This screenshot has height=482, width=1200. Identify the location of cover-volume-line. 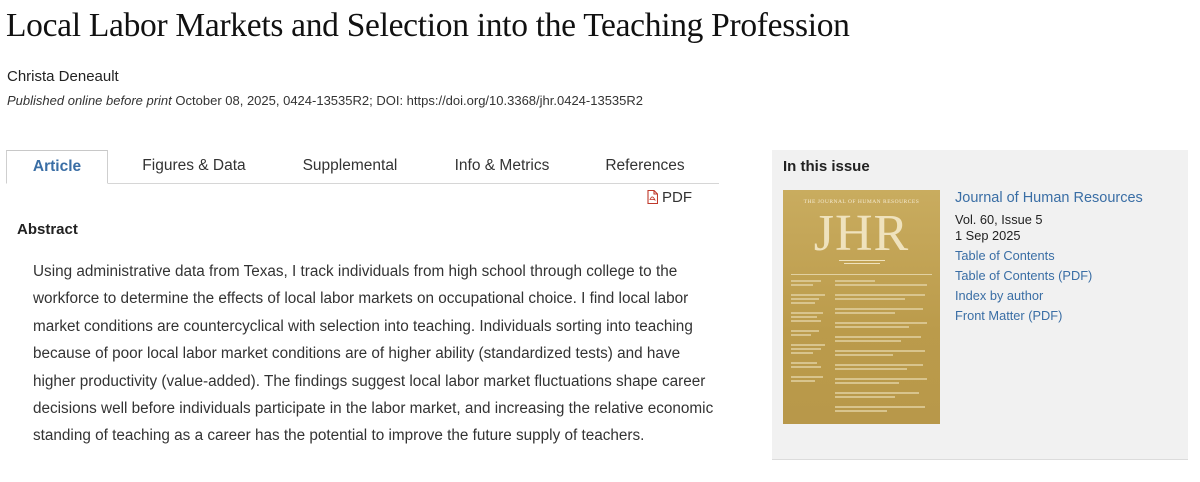
(861, 262).